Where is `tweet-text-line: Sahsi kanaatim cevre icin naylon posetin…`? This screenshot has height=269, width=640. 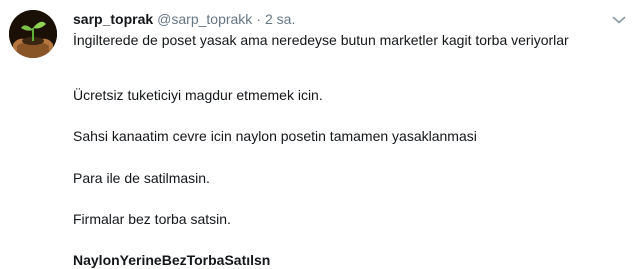
tweet-text-line: Sahsi kanaatim cevre icin naylon posetin… is located at coordinates (275, 136).